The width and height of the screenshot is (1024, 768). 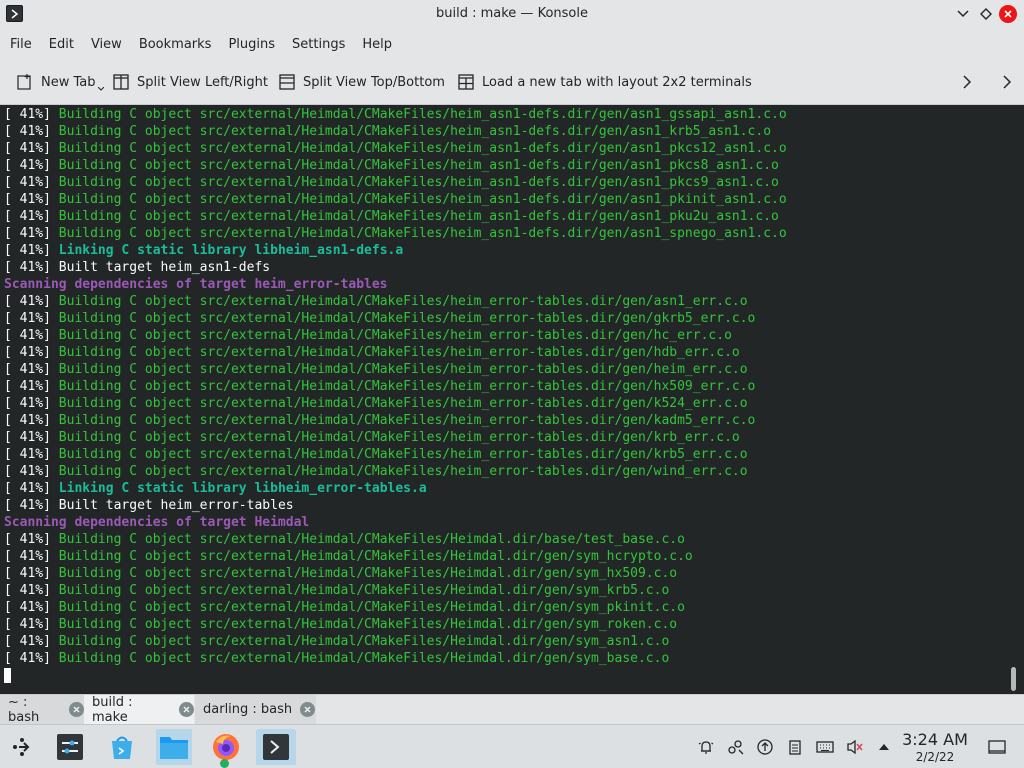 What do you see at coordinates (21, 44) in the screenshot?
I see `menu-file: File` at bounding box center [21, 44].